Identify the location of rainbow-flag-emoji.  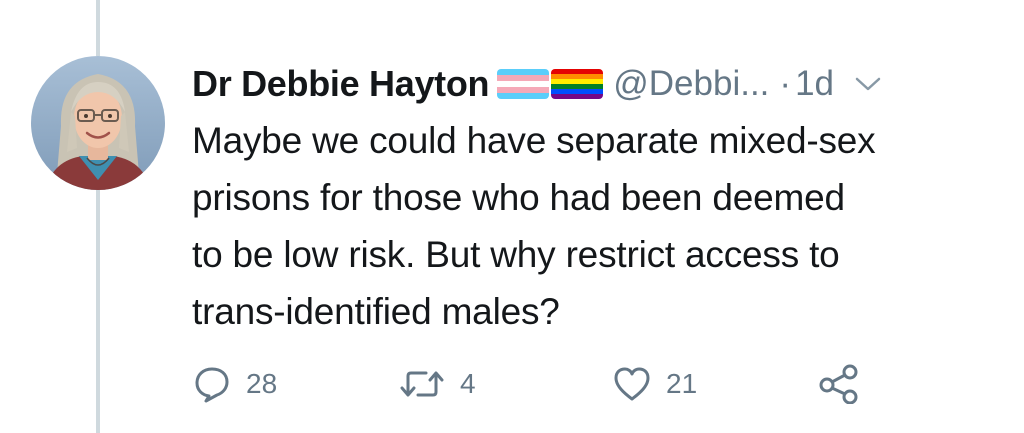
(577, 84).